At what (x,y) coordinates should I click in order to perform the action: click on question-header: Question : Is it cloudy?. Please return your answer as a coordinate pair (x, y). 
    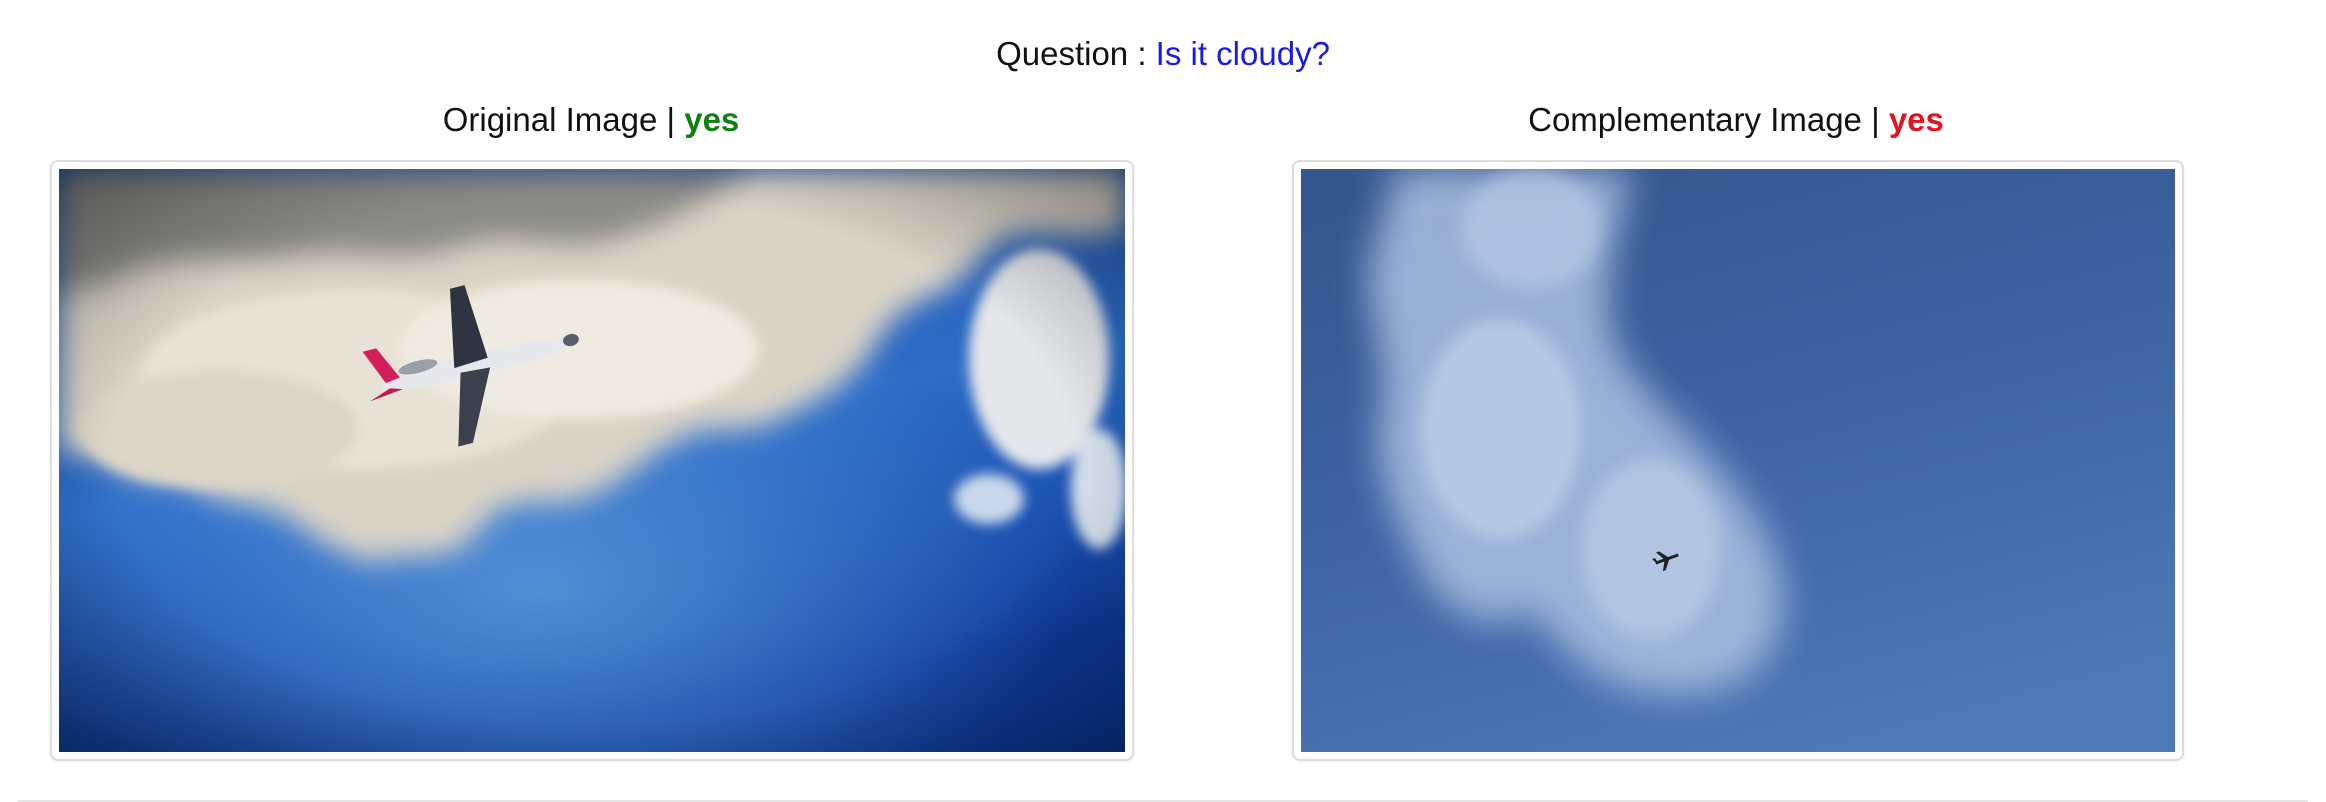
    Looking at the image, I should click on (1163, 54).